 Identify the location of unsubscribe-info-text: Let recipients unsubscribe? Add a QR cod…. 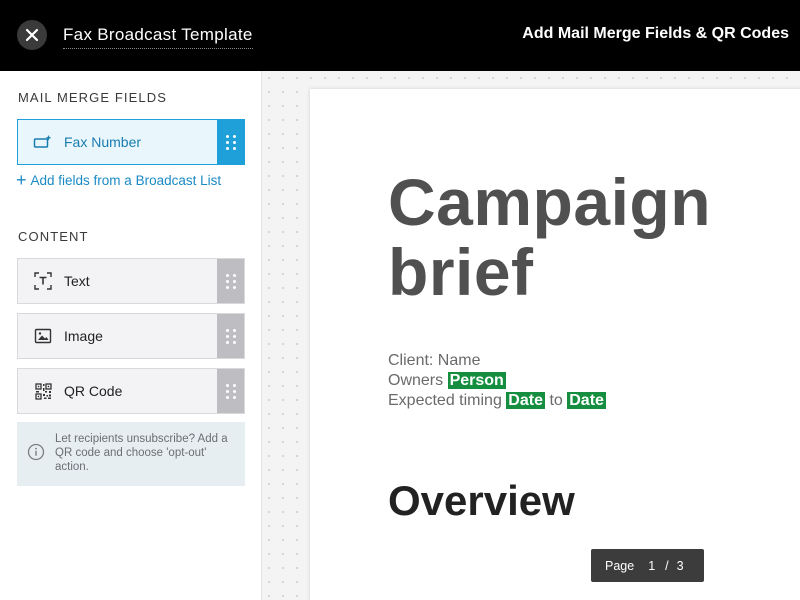
(141, 453).